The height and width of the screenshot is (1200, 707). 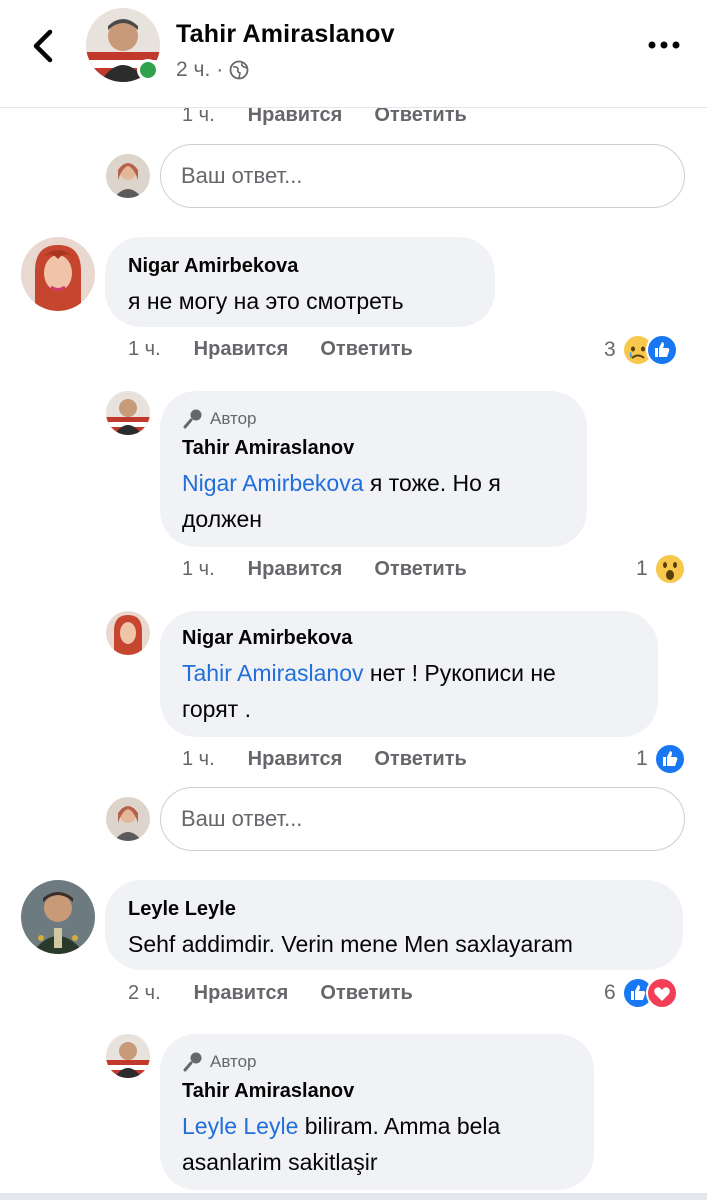 What do you see at coordinates (148, 70) in the screenshot?
I see `online-status-dot` at bounding box center [148, 70].